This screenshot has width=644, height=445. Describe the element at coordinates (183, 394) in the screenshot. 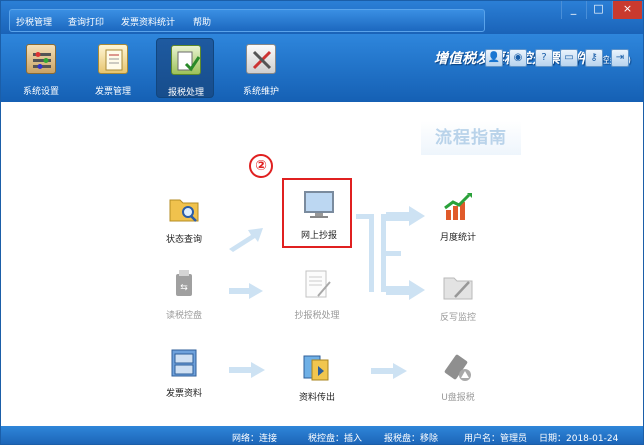

I see `node-label: 发票资料` at that location.